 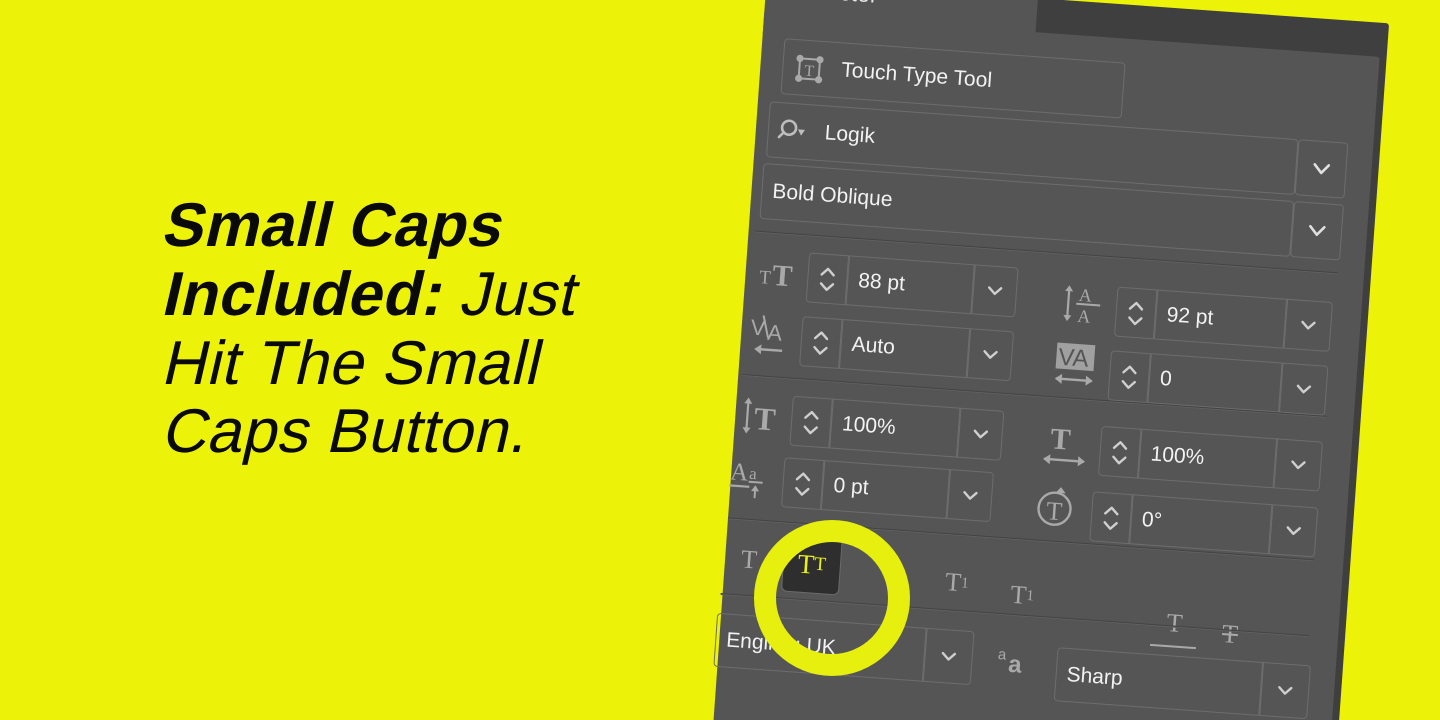 I want to click on specimen-line-4: Caps Button., so click(x=434, y=431).